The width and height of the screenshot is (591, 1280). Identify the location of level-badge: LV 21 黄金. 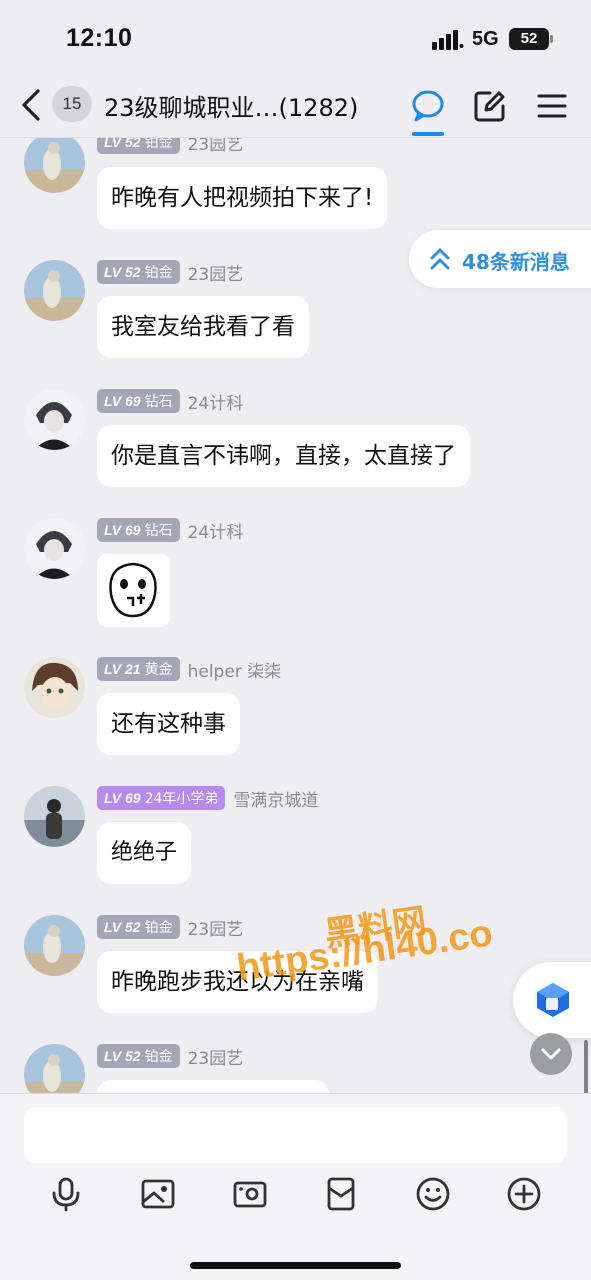
(138, 669).